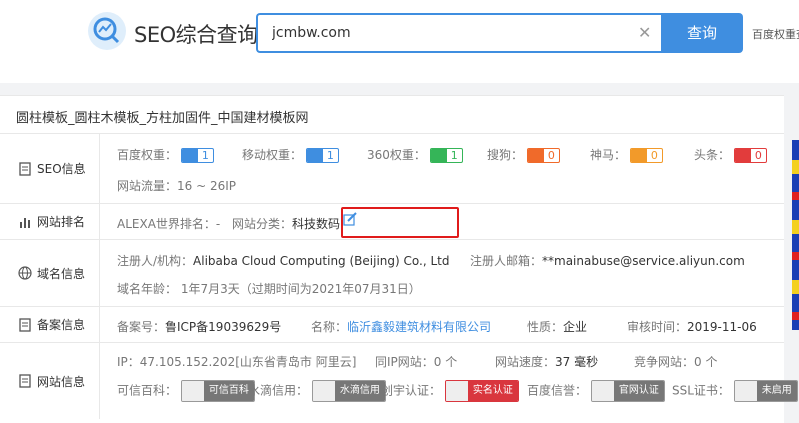  I want to click on bar-chart-icon, so click(25, 222).